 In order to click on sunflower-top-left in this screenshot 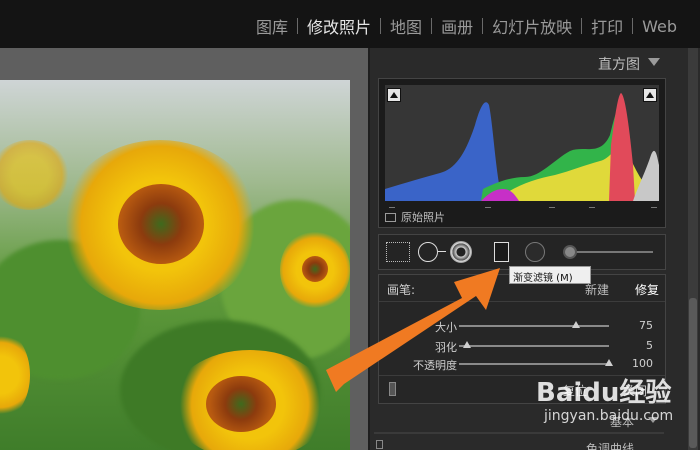, I will do `click(35, 175)`.